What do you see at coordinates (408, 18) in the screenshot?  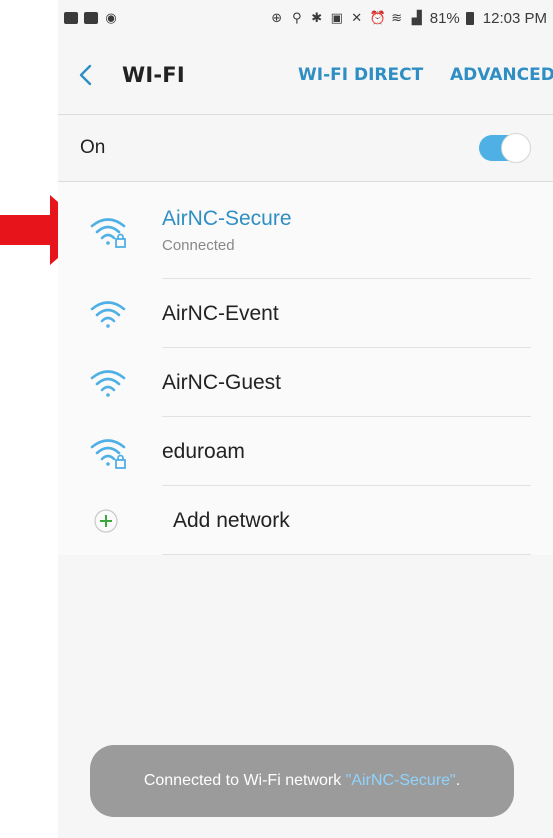 I see `status-system-icons: ⊕ ⚲ ✱ ▣ ✕ ⏰ ≋ ▟ 81% 12:03 PM` at bounding box center [408, 18].